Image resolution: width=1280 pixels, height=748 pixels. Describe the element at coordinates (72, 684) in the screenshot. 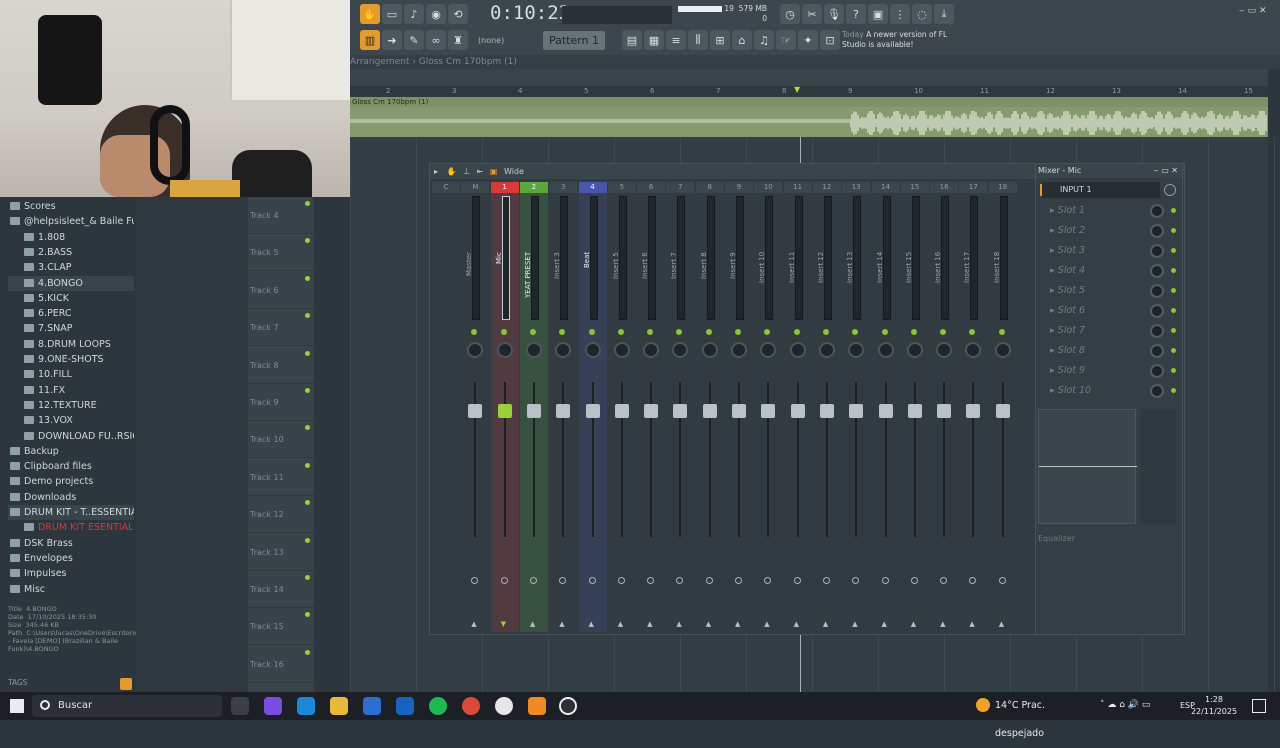

I see `tags-bar: TAGS` at that location.